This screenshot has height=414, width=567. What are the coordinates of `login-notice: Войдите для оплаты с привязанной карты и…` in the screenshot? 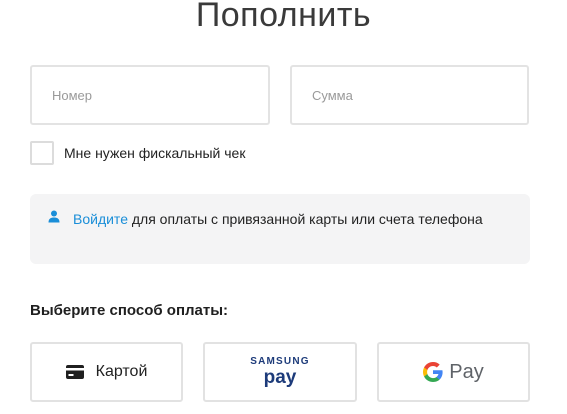 It's located at (280, 229).